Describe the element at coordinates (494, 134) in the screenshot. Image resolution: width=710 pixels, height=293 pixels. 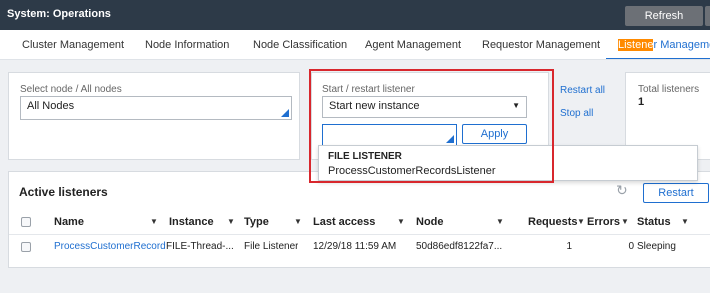
I see `apply-button: Apply` at that location.